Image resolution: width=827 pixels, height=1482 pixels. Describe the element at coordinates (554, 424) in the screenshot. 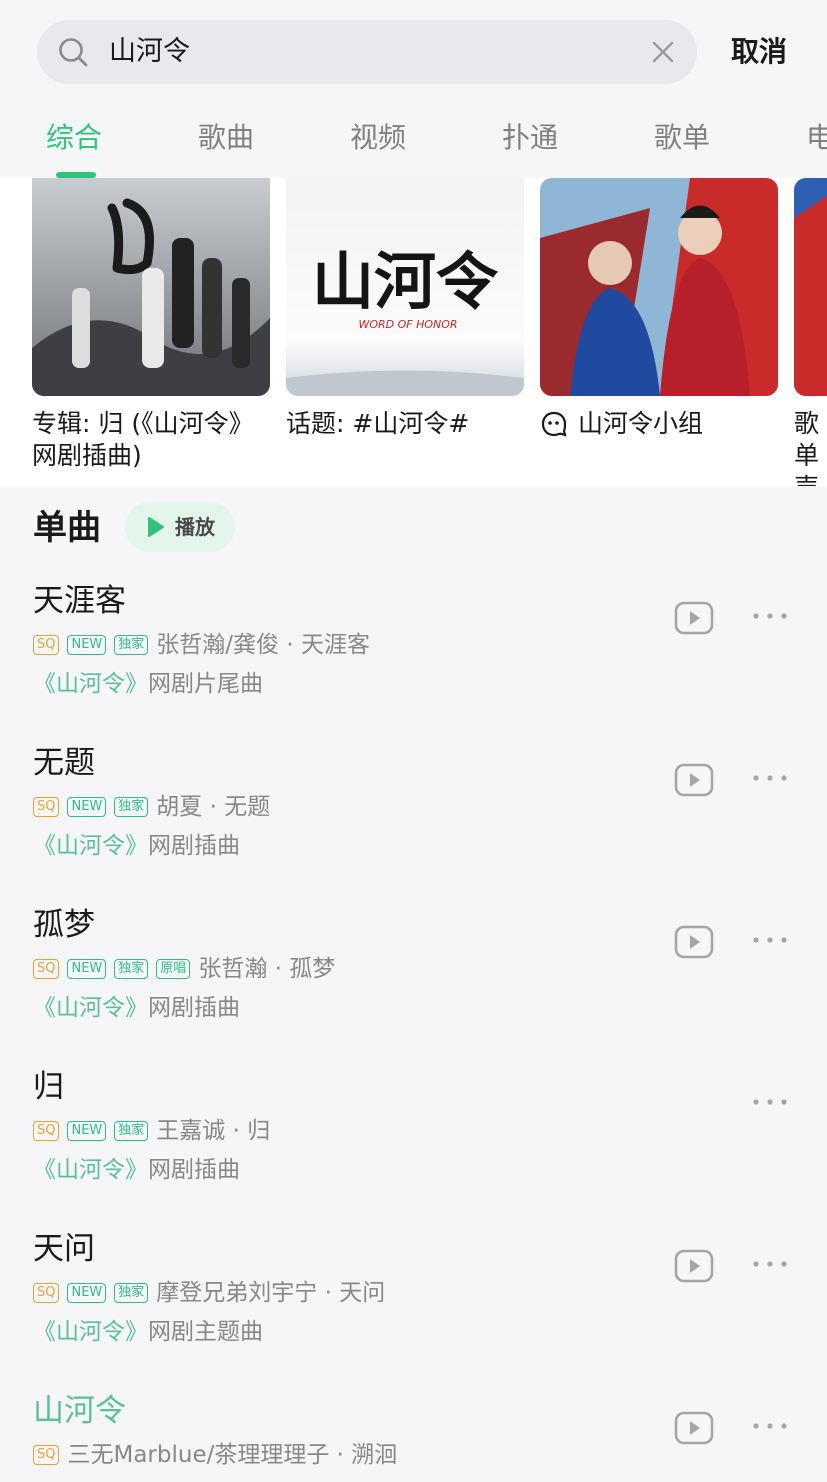

I see `group-chat-icon` at that location.